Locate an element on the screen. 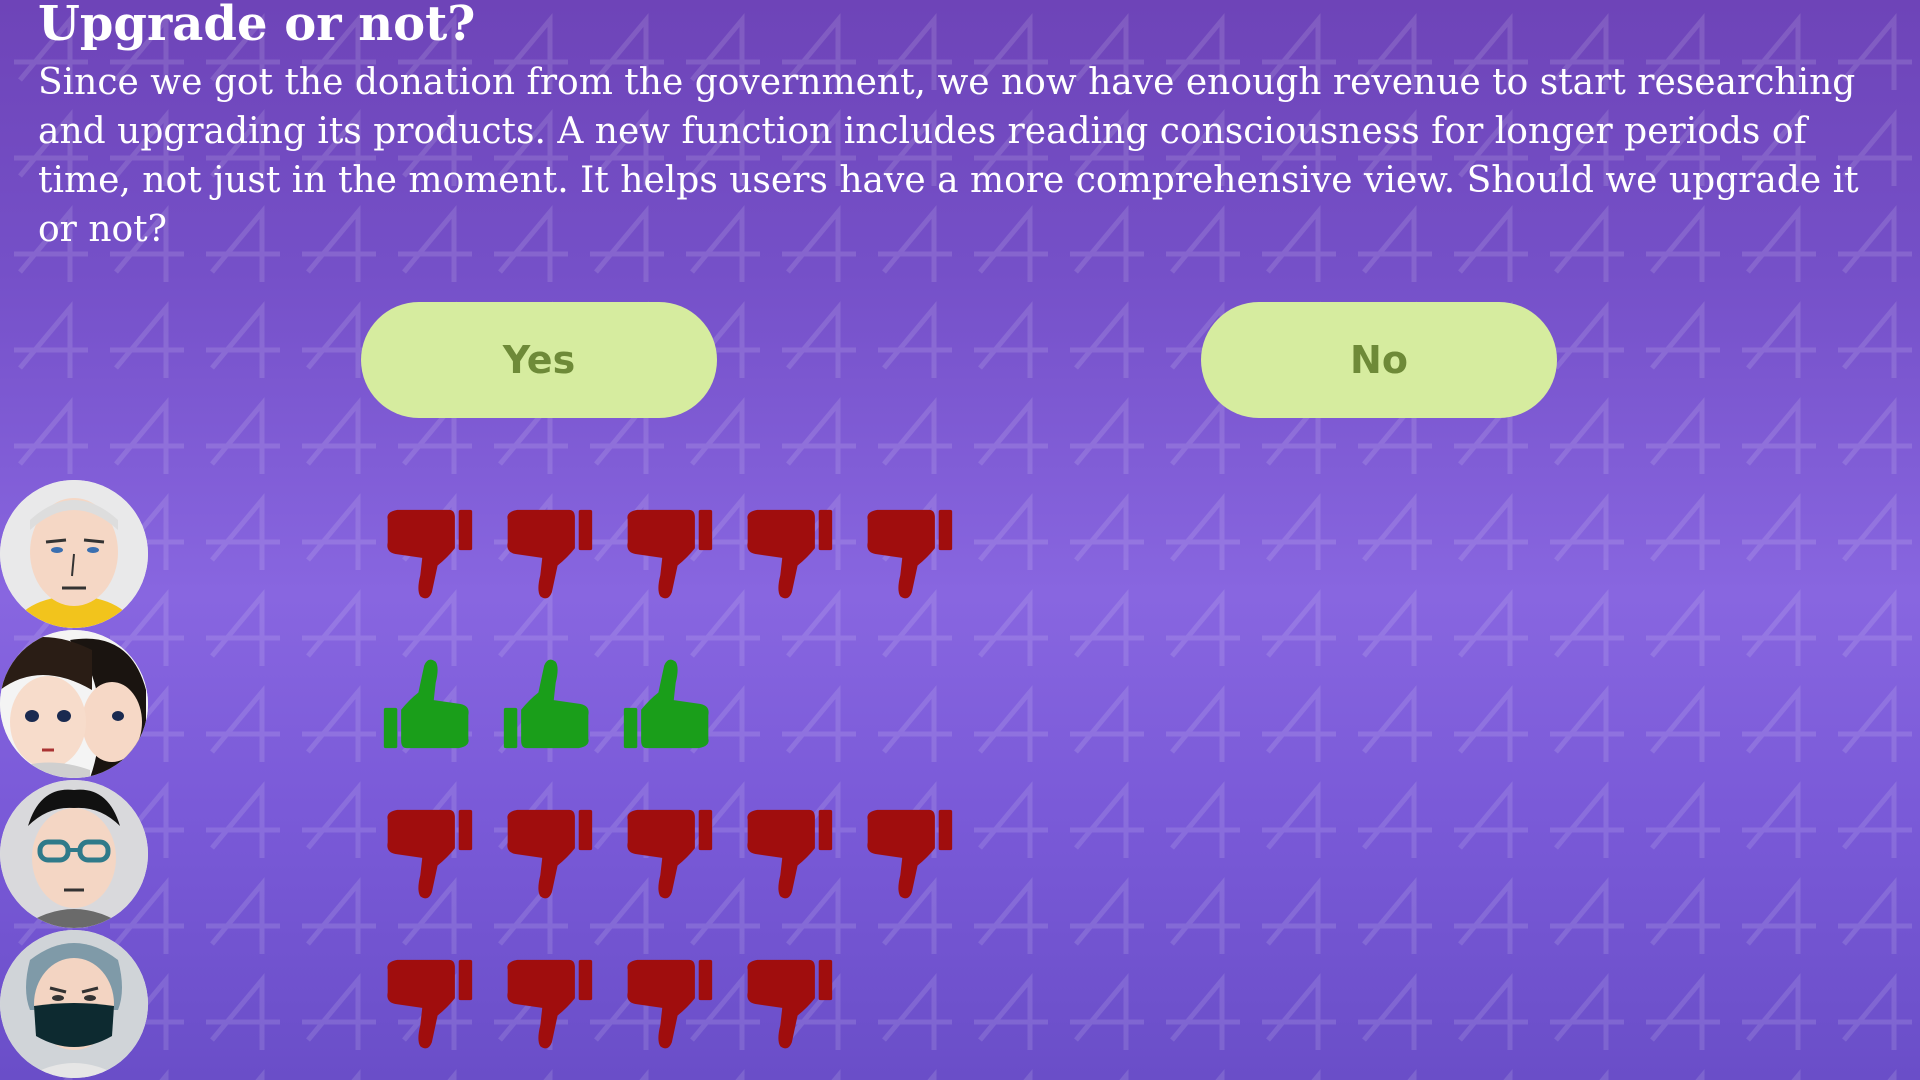 The image size is (1920, 1080). no-button: No is located at coordinates (1379, 360).